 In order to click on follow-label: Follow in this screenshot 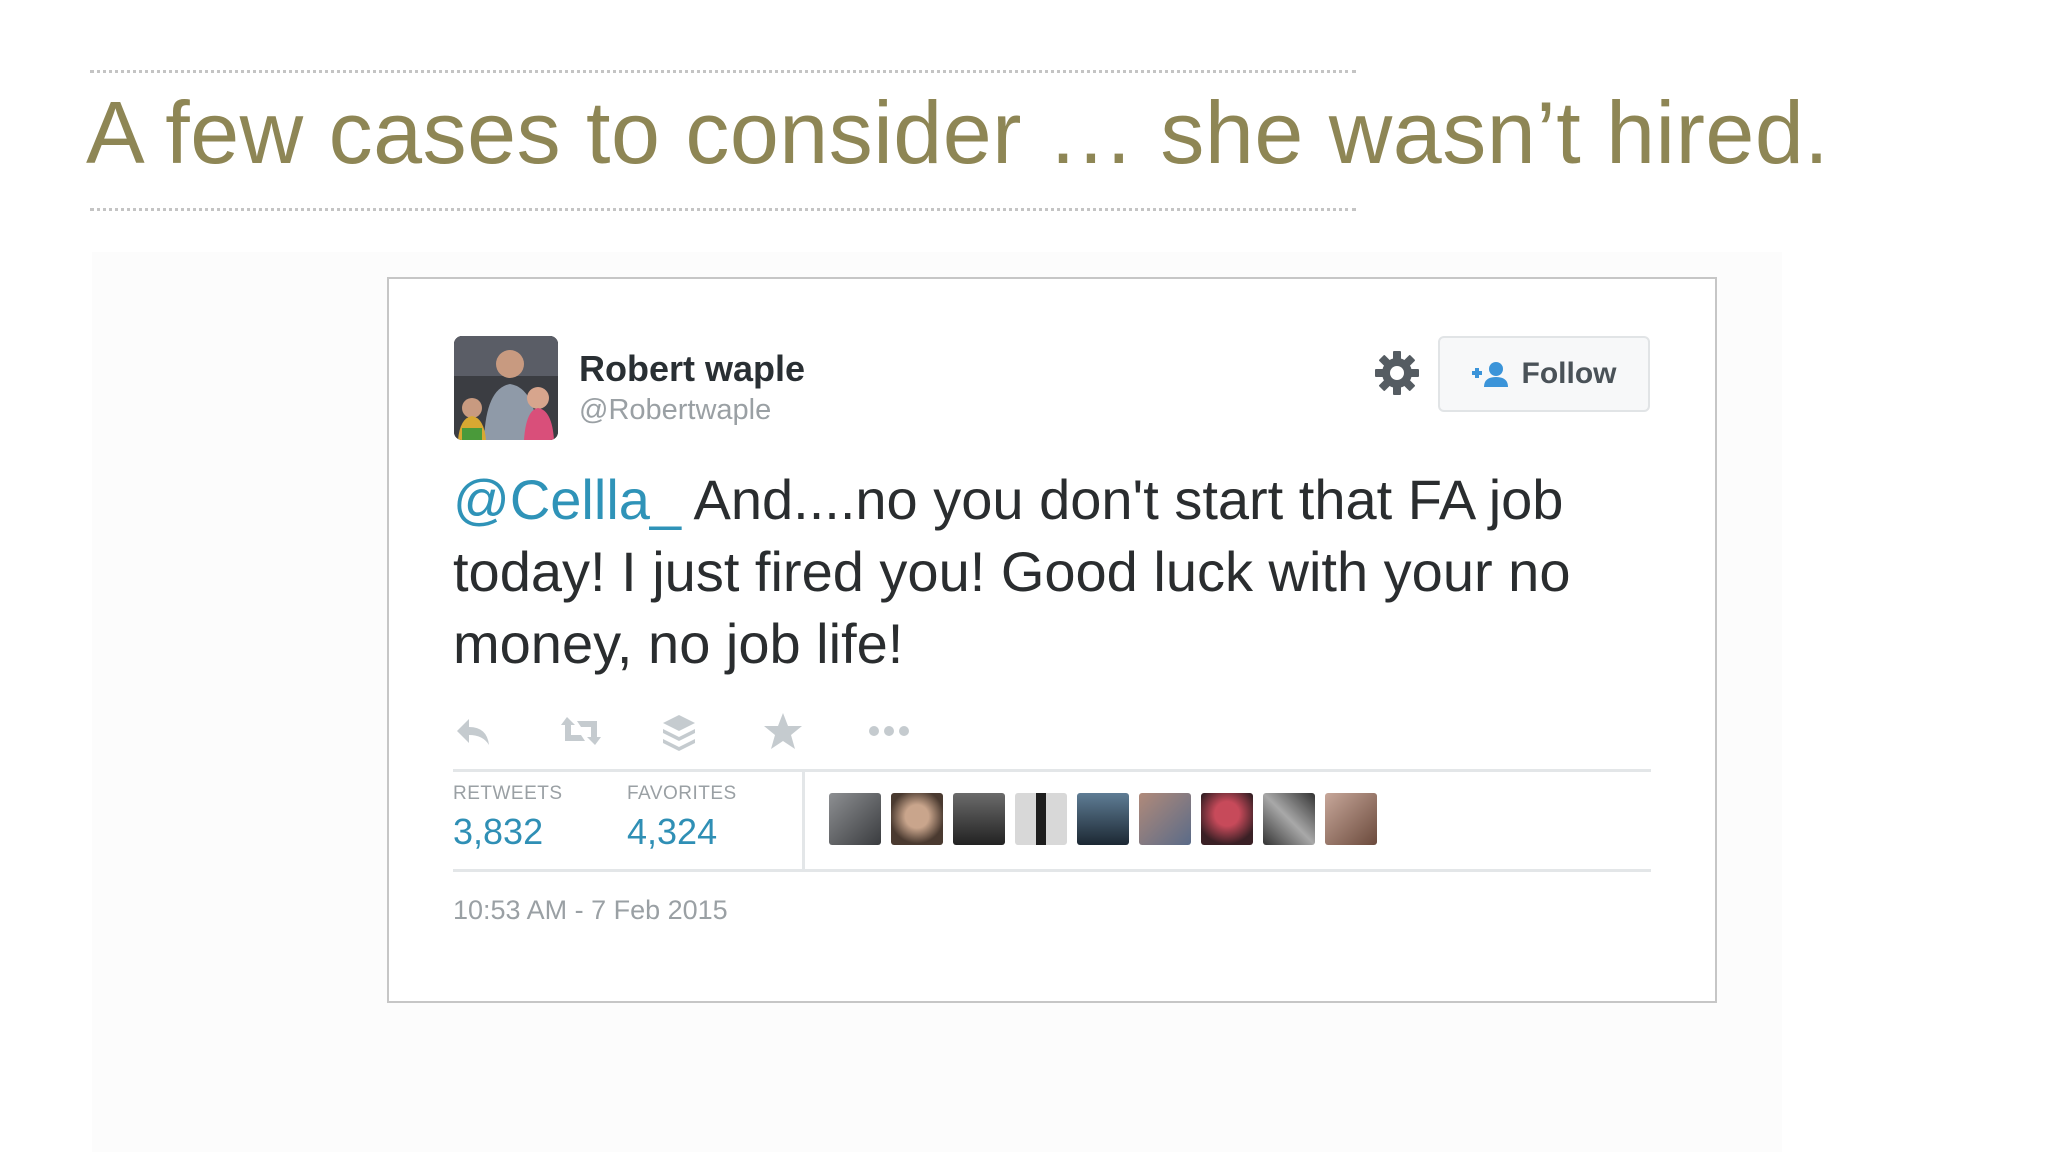, I will do `click(1569, 373)`.